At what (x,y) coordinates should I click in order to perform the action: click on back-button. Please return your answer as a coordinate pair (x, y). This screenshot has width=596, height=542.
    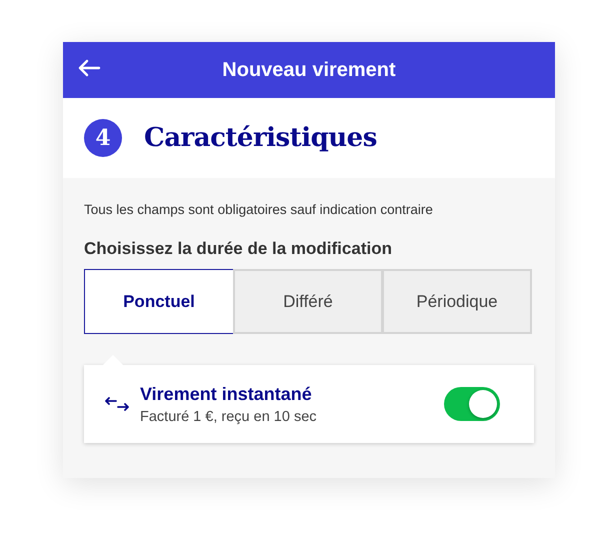
    Looking at the image, I should click on (89, 68).